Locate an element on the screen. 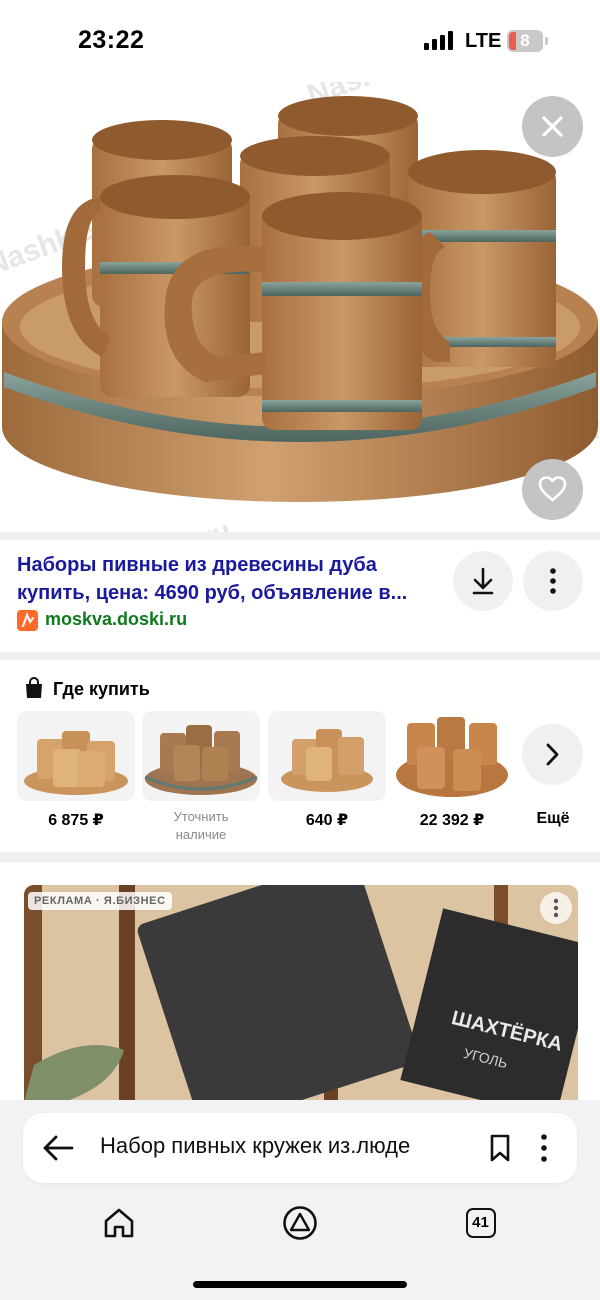  battery-level: 8 is located at coordinates (525, 40).